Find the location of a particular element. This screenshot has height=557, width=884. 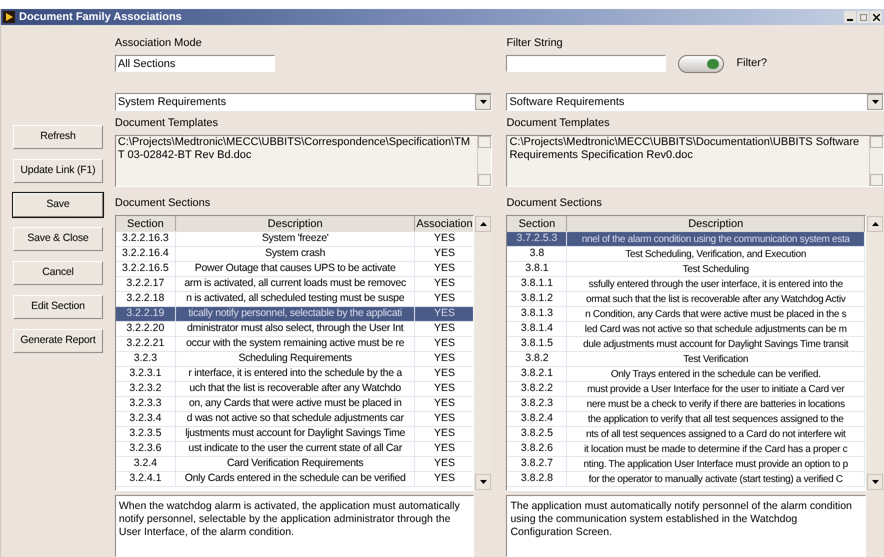

field-label: Filter String is located at coordinates (535, 43).